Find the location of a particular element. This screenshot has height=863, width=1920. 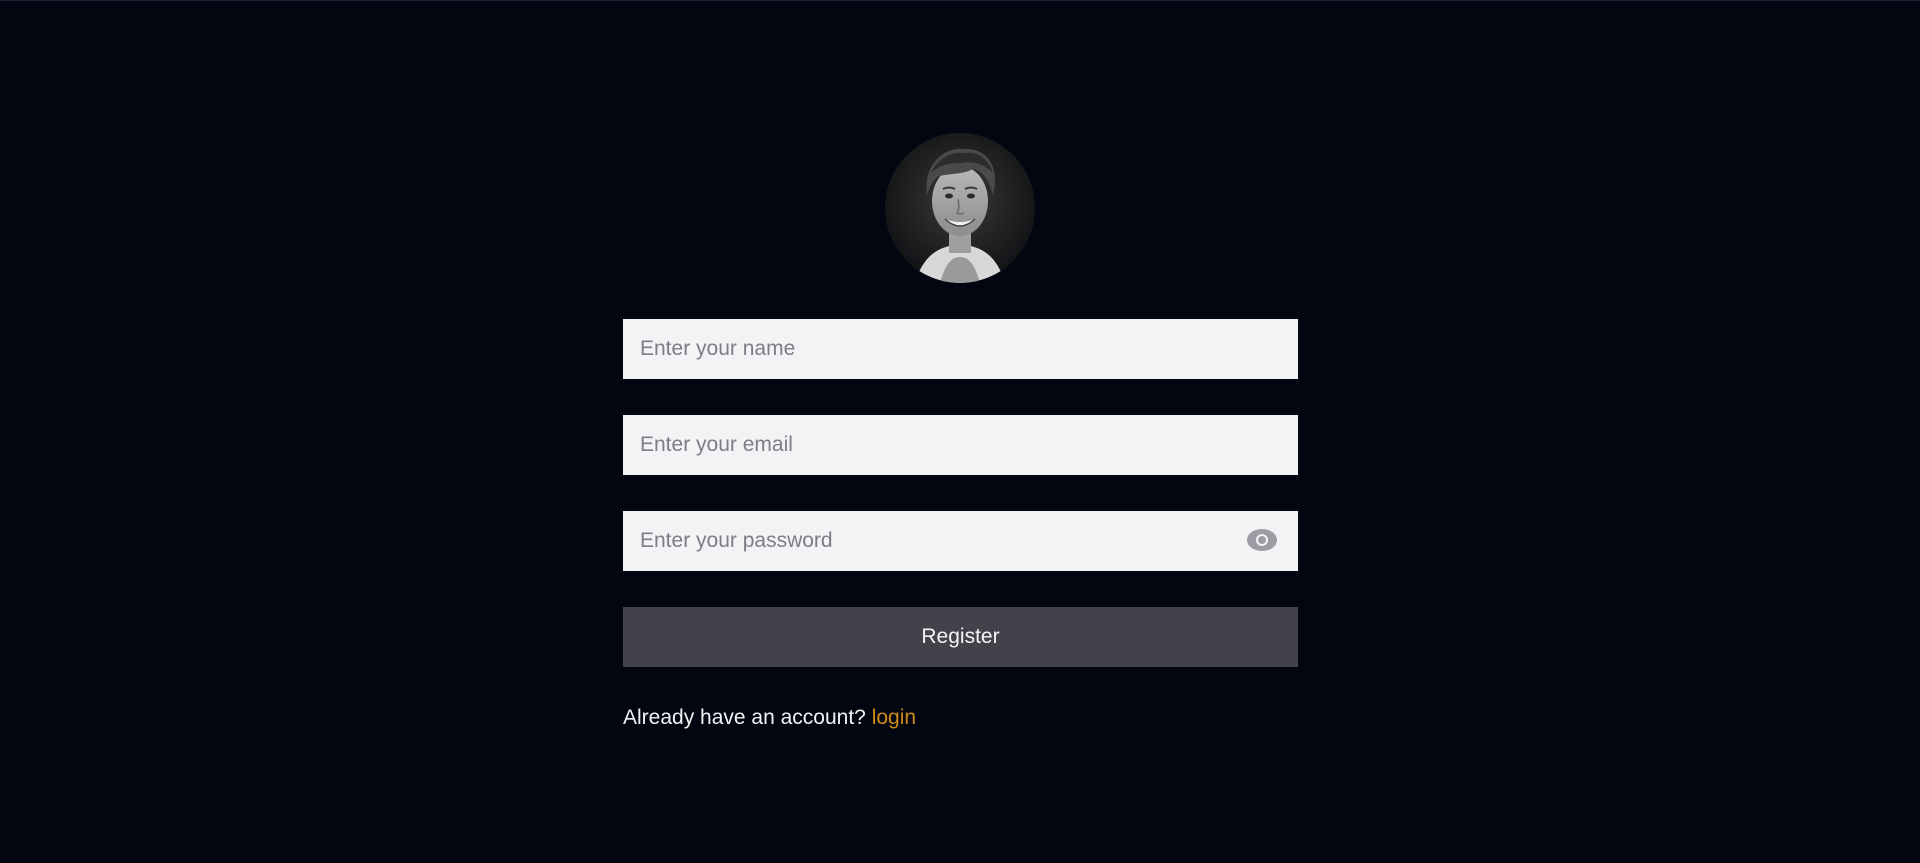

email-input is located at coordinates (960, 445).